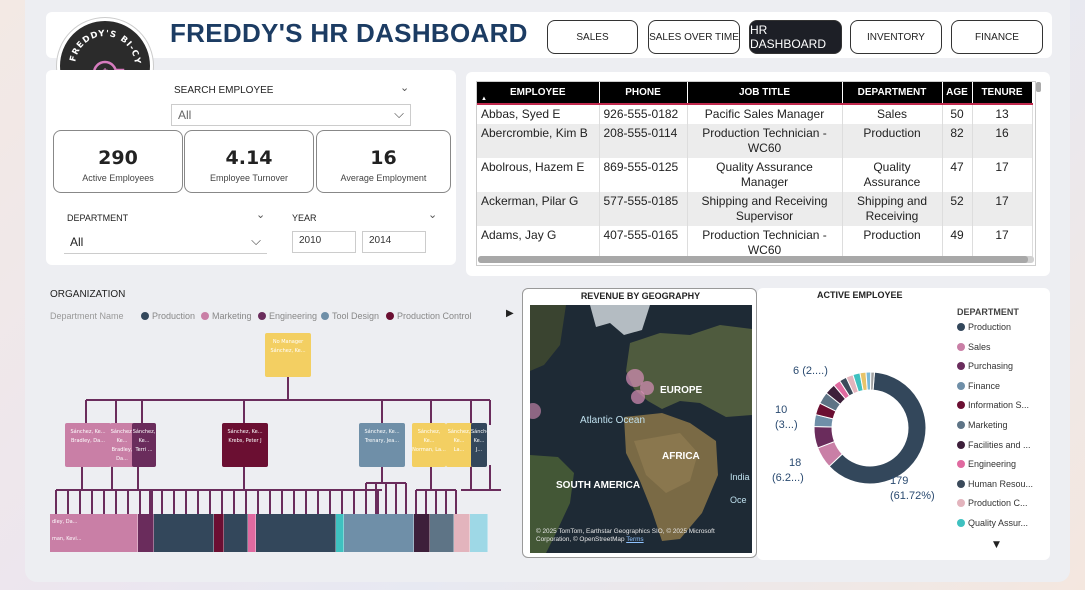  Describe the element at coordinates (118, 178) in the screenshot. I see `kpi-caption: Active Employees` at that location.